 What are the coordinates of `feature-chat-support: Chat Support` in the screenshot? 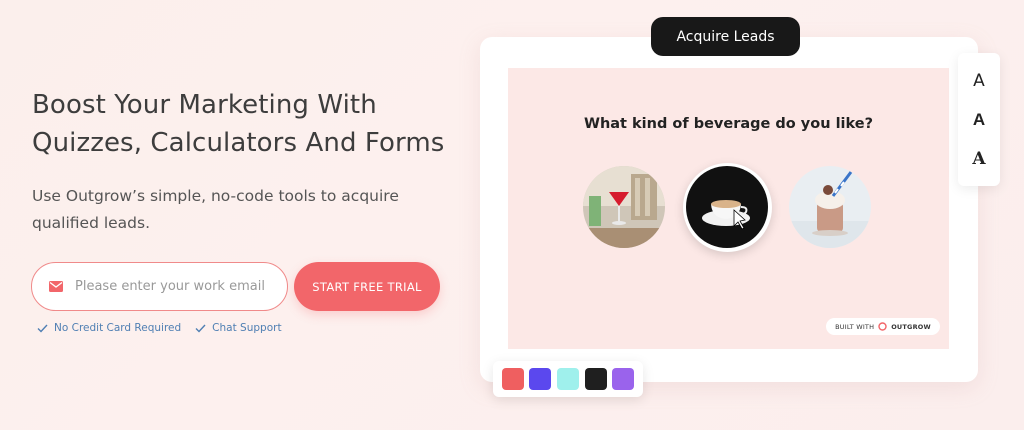 It's located at (238, 328).